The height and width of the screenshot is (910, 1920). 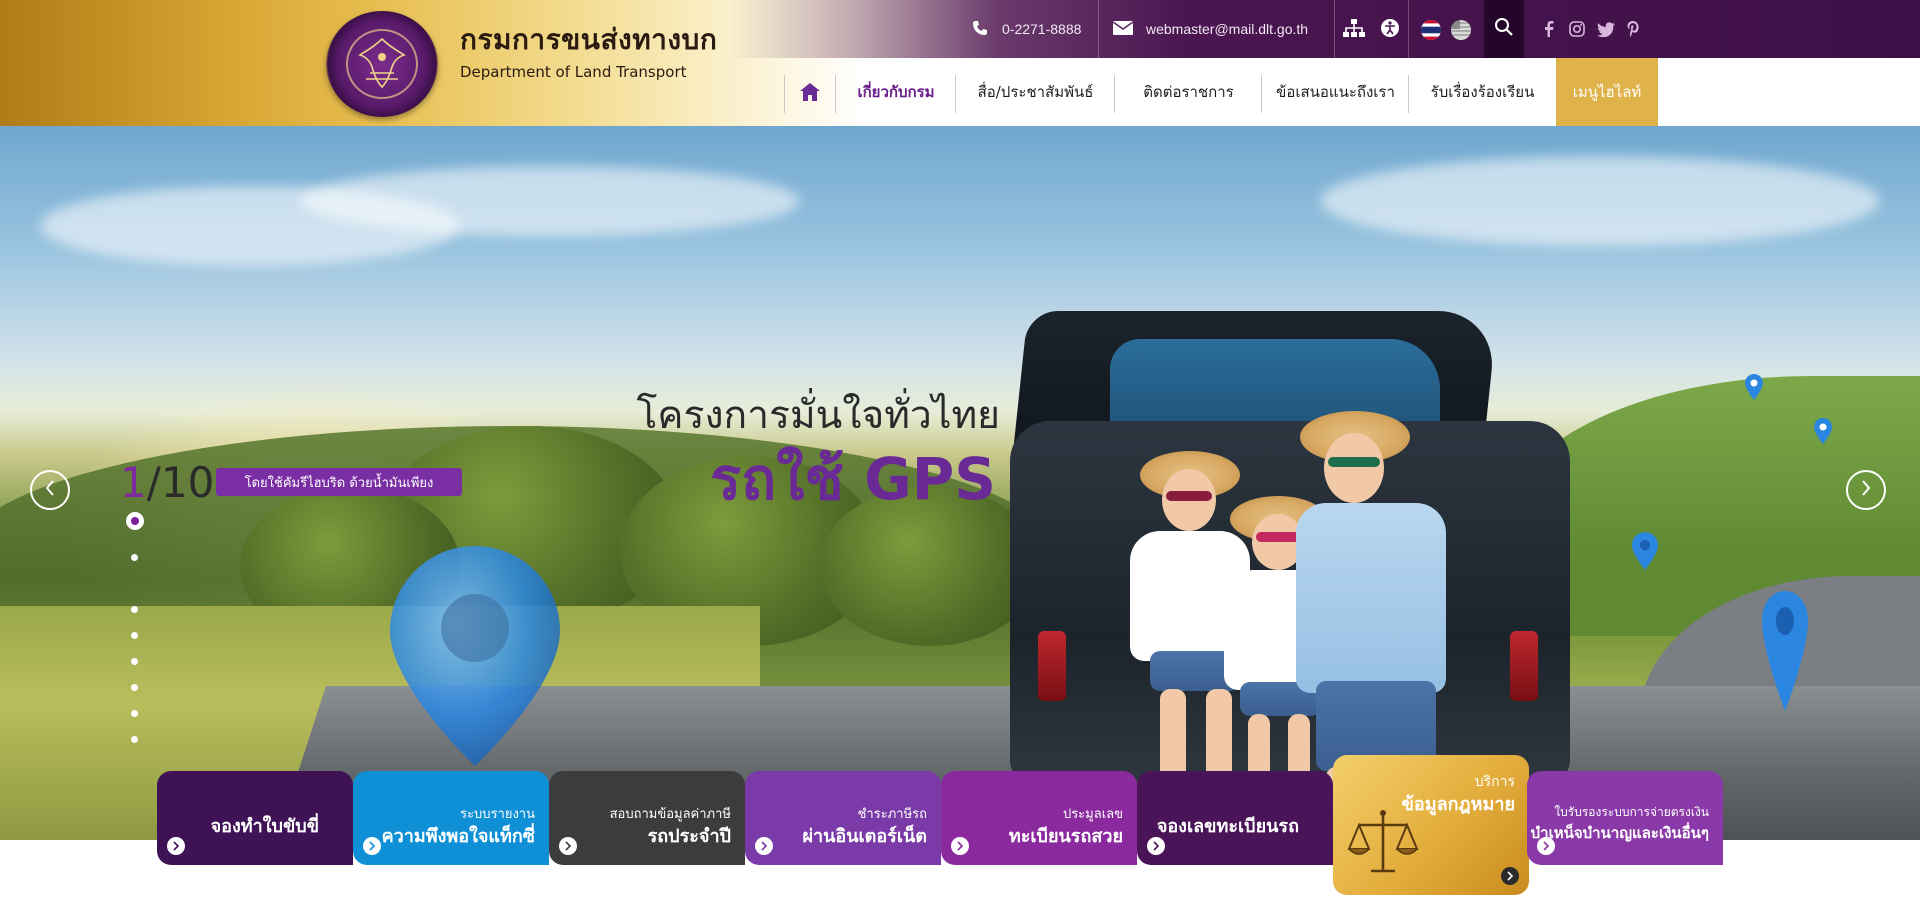 What do you see at coordinates (843, 818) in the screenshot?
I see `service-tile-online-tax-payment: ชำระภาษีรถ ผ่านอินเตอร์เน็ต` at bounding box center [843, 818].